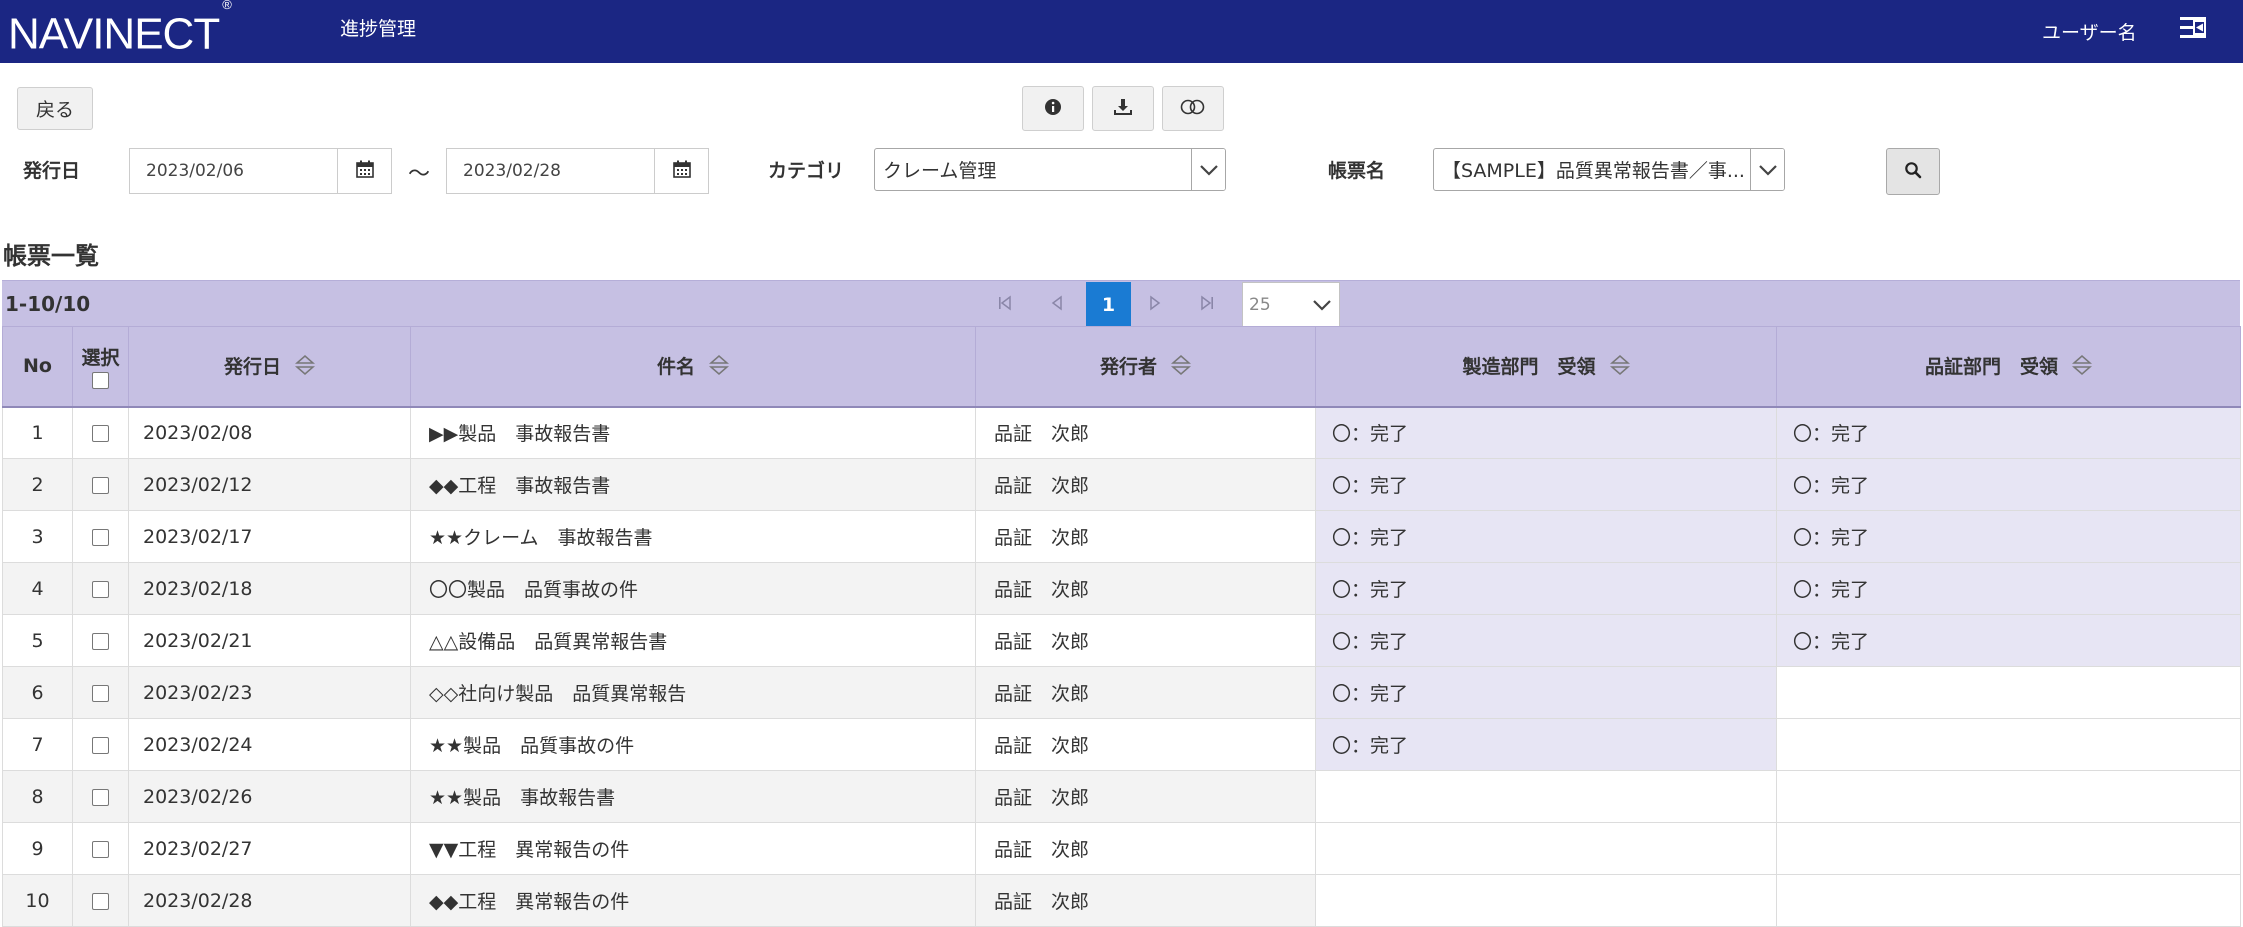 Image resolution: width=2243 pixels, height=927 pixels. What do you see at coordinates (940, 171) in the screenshot?
I see `category-value: クレーム管理` at bounding box center [940, 171].